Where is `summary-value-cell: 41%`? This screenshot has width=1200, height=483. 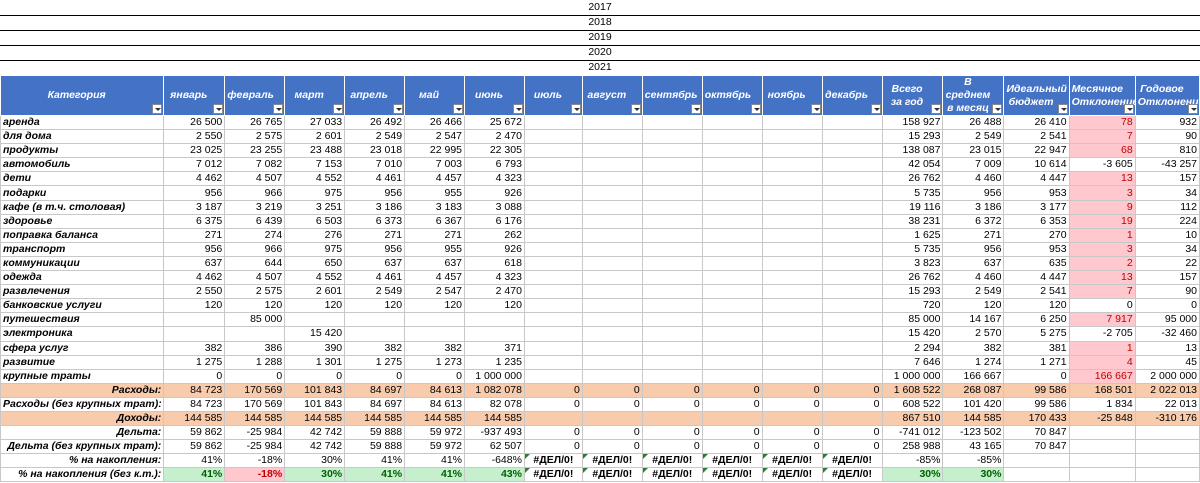 summary-value-cell: 41% is located at coordinates (194, 461).